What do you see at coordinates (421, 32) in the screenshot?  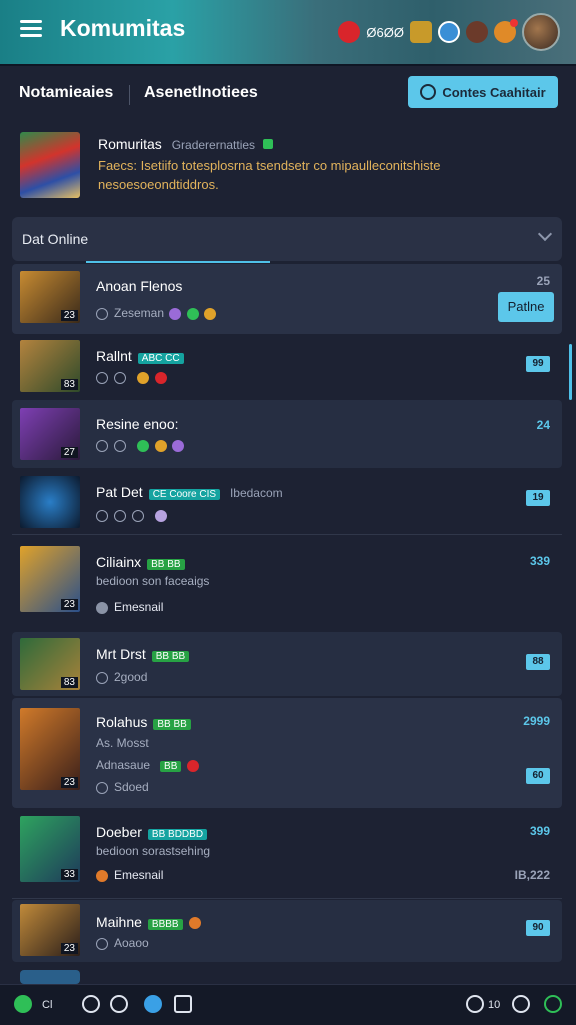 I see `trophy-icon` at bounding box center [421, 32].